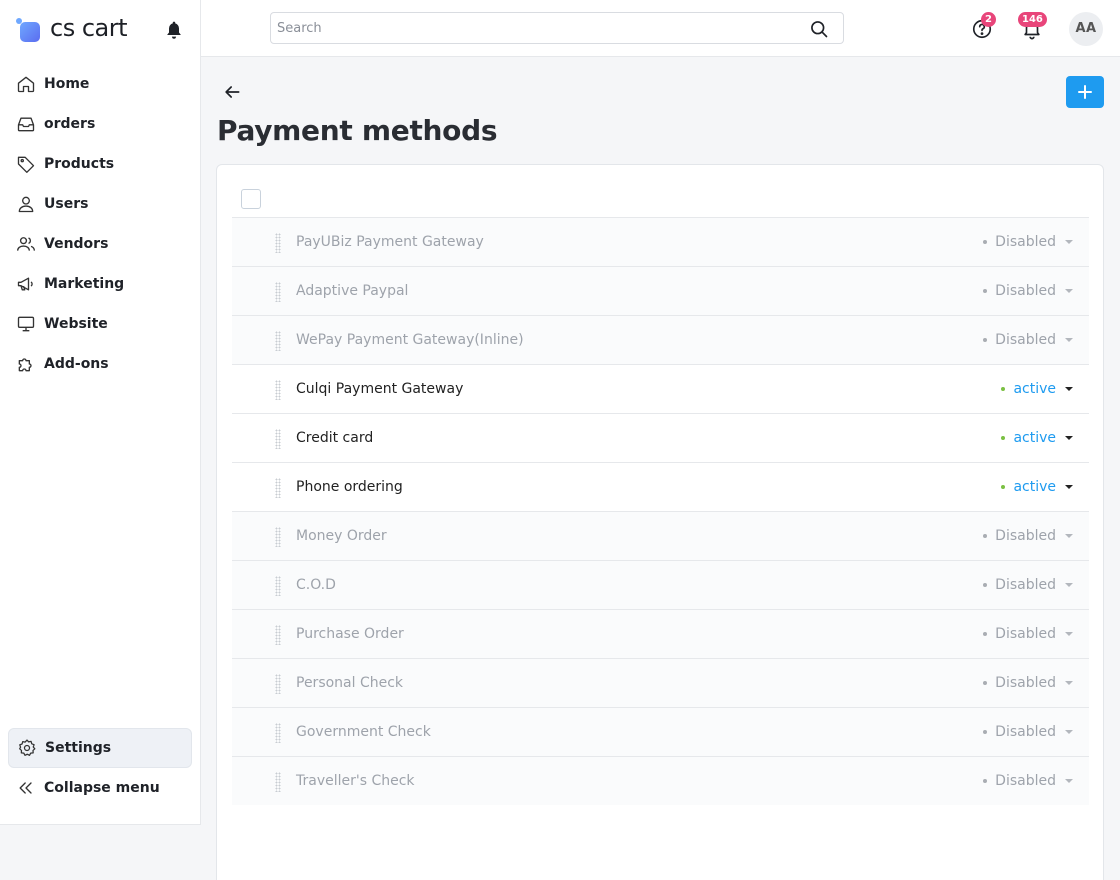 The image size is (1120, 880). I want to click on table-row: Phone ordering active, so click(660, 486).